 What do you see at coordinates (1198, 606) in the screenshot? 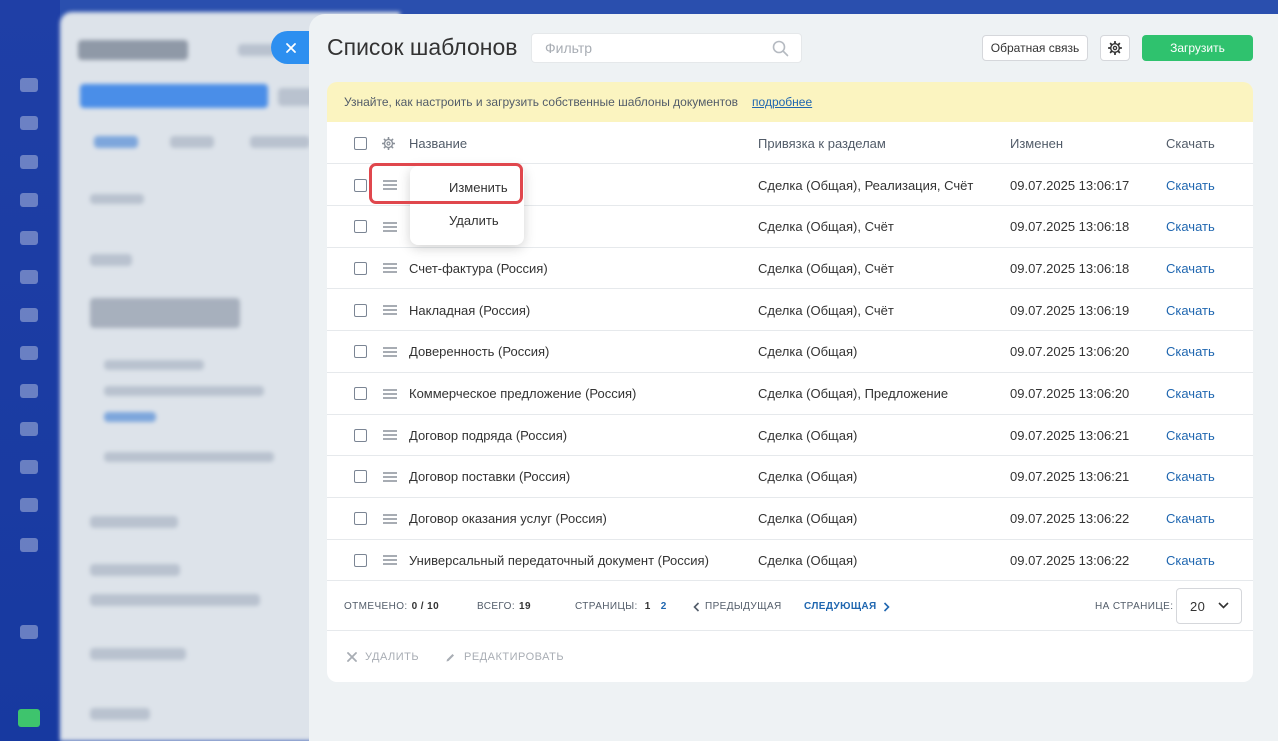
I see `per-page-value: 20` at bounding box center [1198, 606].